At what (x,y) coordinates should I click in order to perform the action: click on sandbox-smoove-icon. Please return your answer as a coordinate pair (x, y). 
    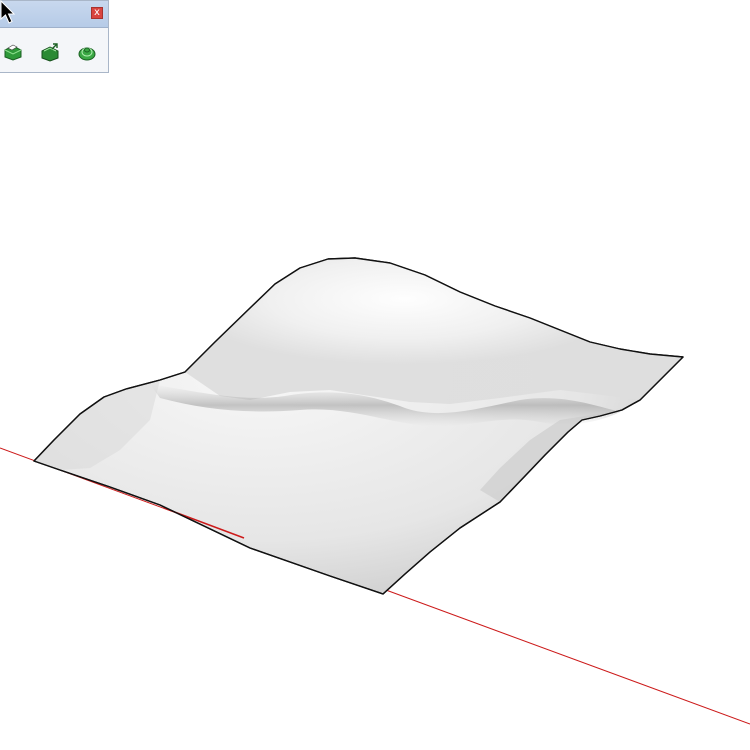
    Looking at the image, I should click on (87, 54).